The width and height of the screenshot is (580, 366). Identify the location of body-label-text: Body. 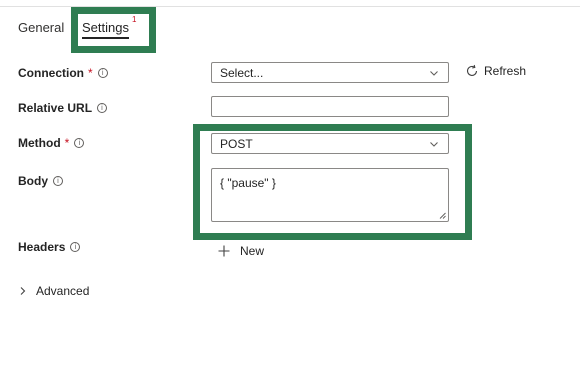
(33, 181).